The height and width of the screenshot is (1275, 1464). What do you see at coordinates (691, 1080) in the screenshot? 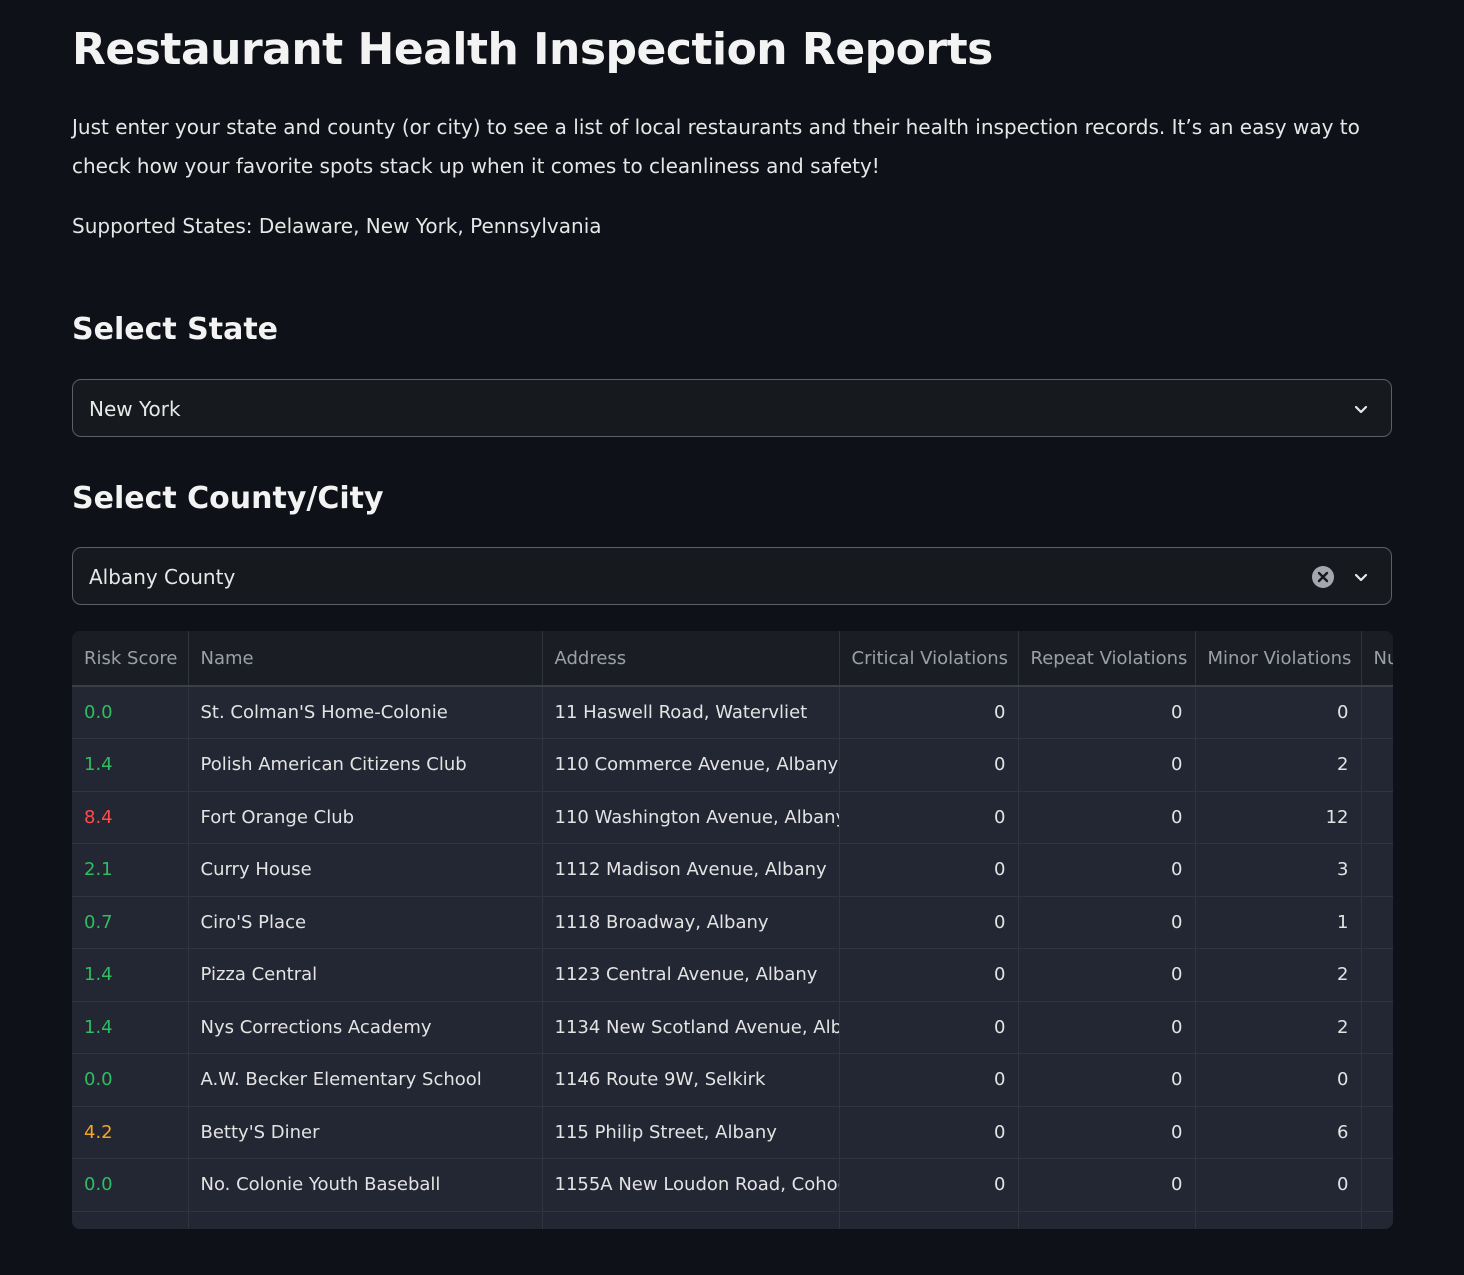
I see `address-cell: 1146 Route 9W, Selkirk` at bounding box center [691, 1080].